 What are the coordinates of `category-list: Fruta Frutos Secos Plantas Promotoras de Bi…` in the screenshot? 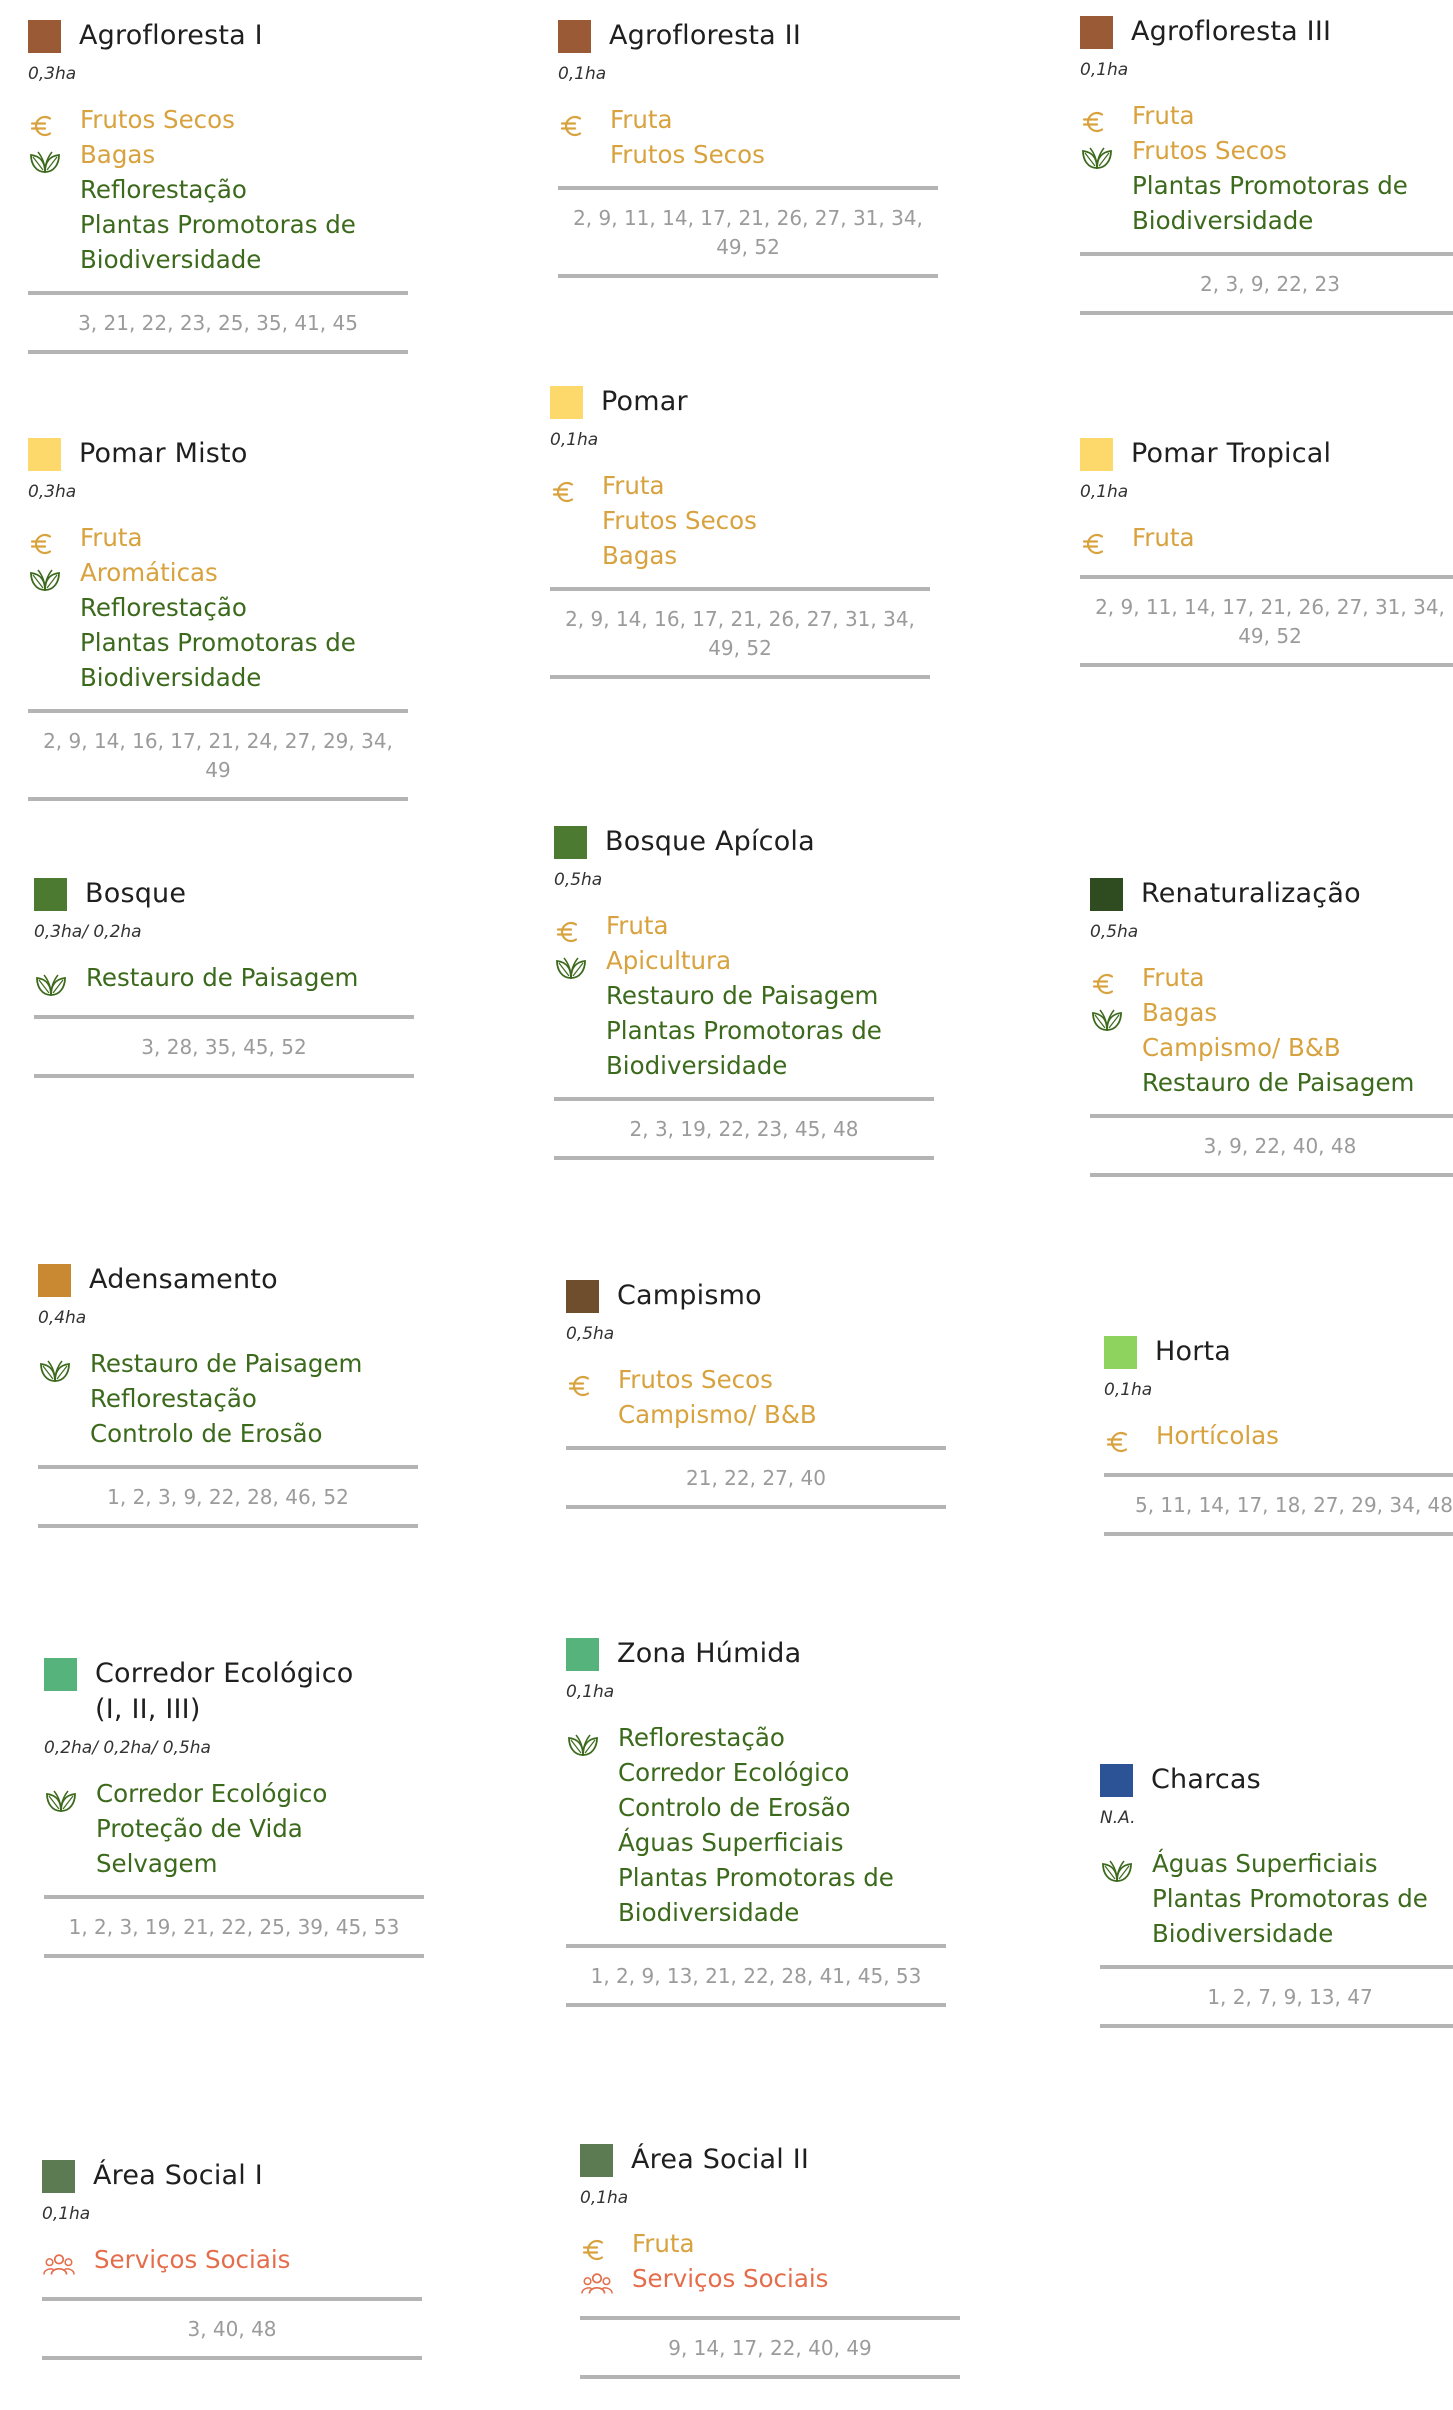 It's located at (1266, 168).